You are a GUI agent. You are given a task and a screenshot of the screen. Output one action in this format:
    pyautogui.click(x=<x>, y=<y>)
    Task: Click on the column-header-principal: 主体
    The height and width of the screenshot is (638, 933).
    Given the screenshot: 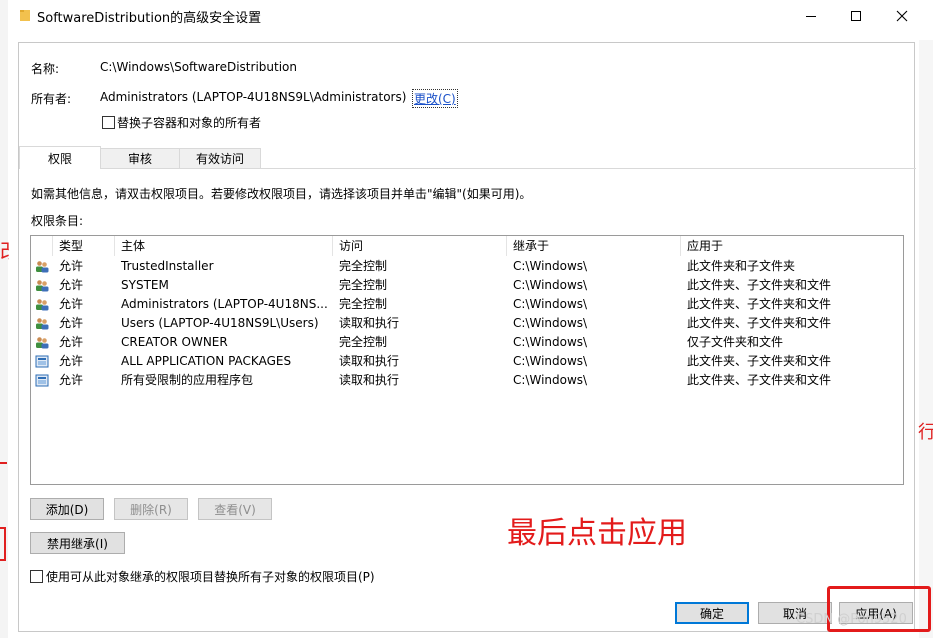 What is the action you would take?
    pyautogui.click(x=224, y=246)
    